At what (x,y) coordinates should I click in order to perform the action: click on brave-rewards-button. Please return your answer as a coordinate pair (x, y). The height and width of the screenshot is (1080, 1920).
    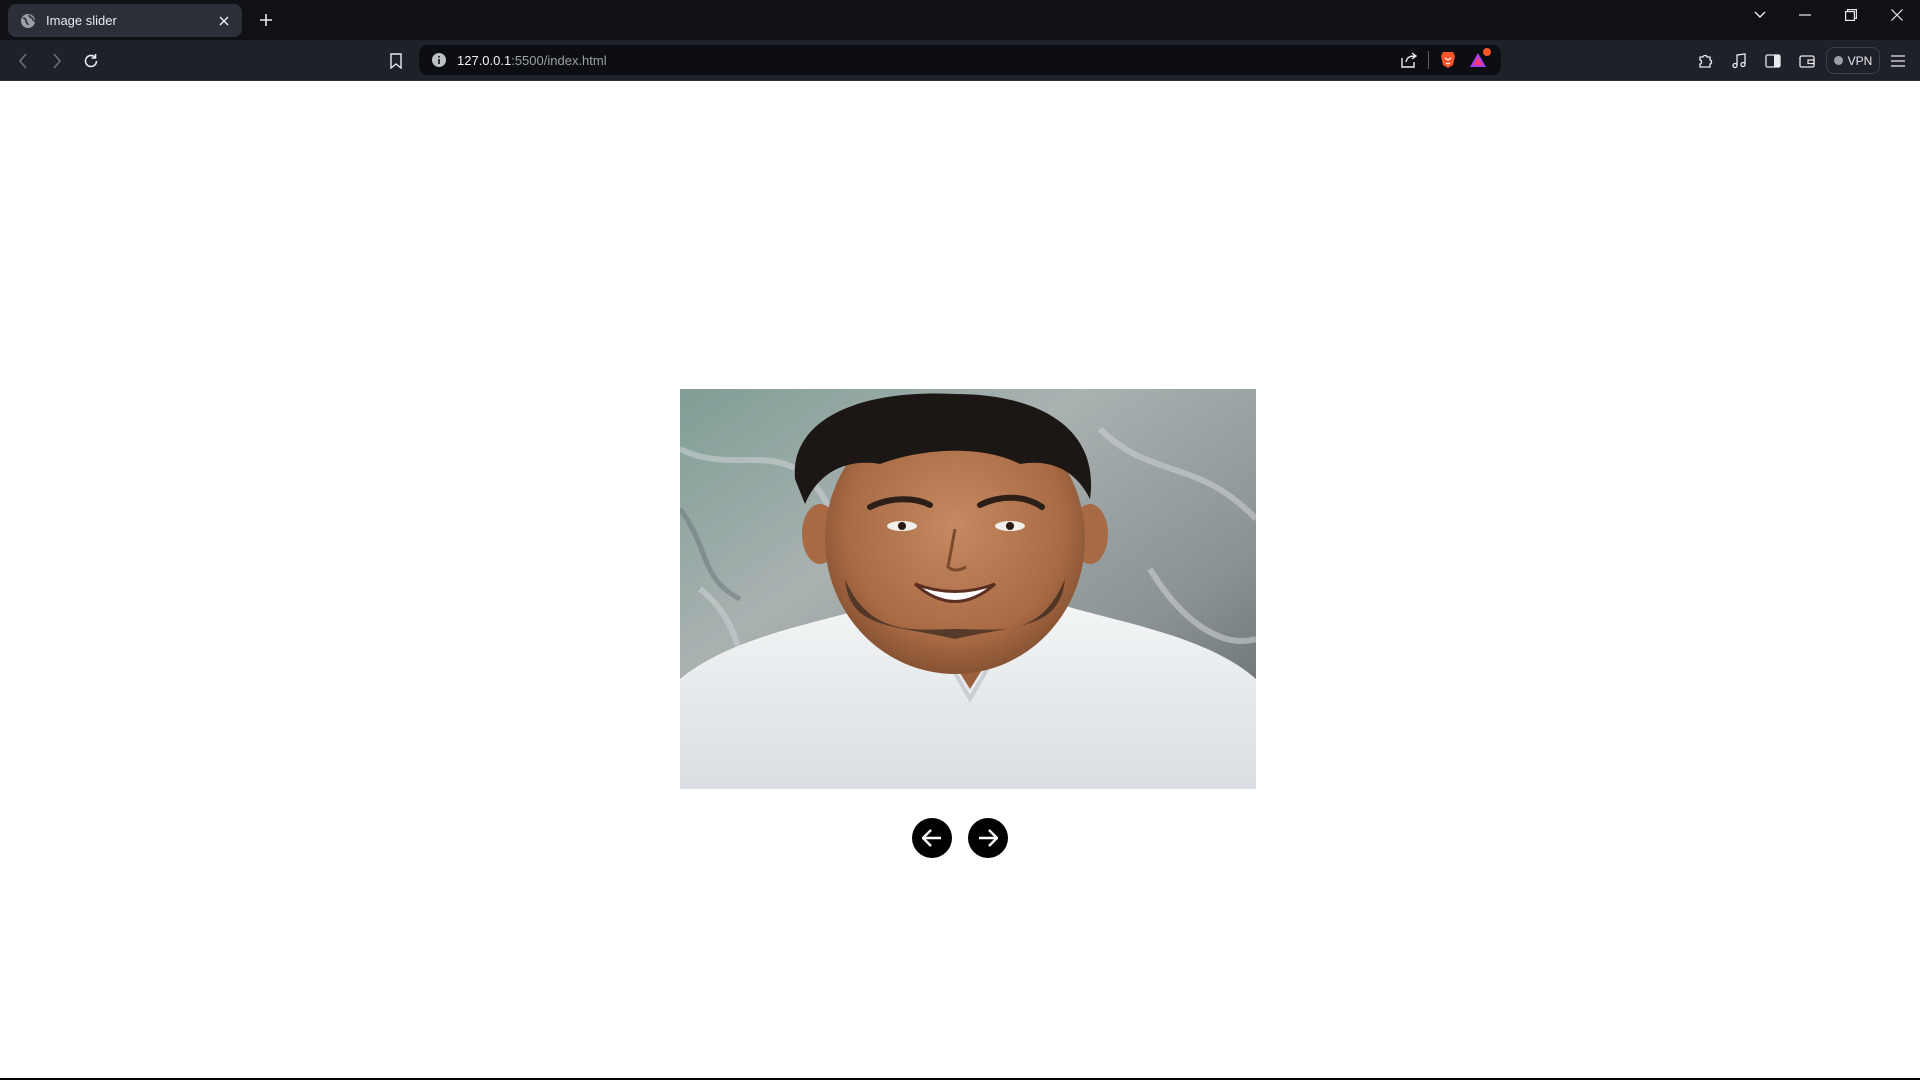
    Looking at the image, I should click on (1478, 59).